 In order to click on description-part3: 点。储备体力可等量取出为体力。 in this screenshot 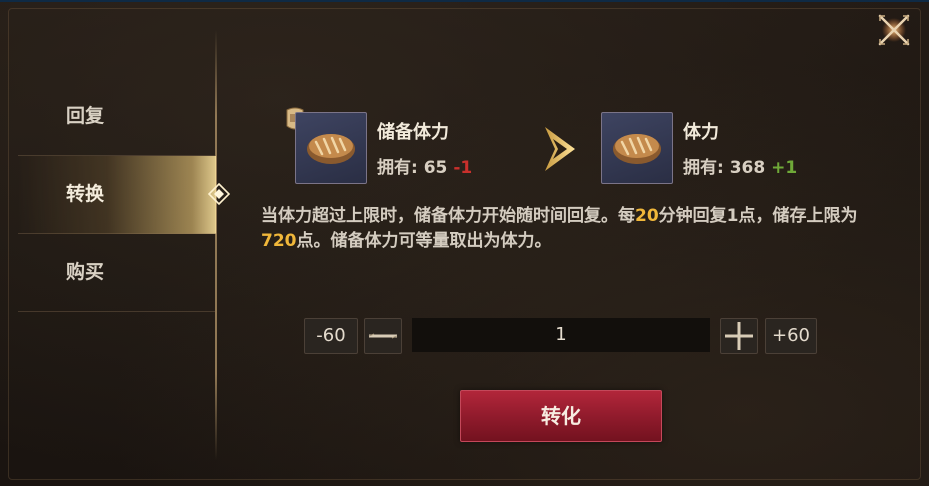, I will do `click(424, 241)`.